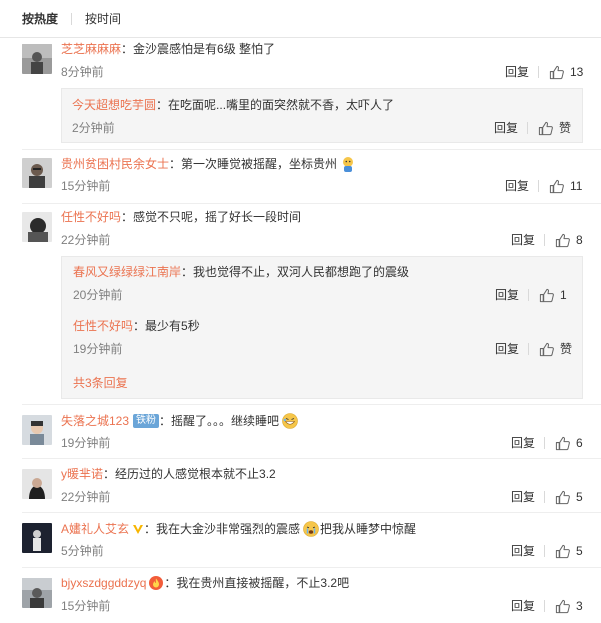 The image size is (601, 623). Describe the element at coordinates (563, 295) in the screenshot. I see `like-count: 1` at that location.